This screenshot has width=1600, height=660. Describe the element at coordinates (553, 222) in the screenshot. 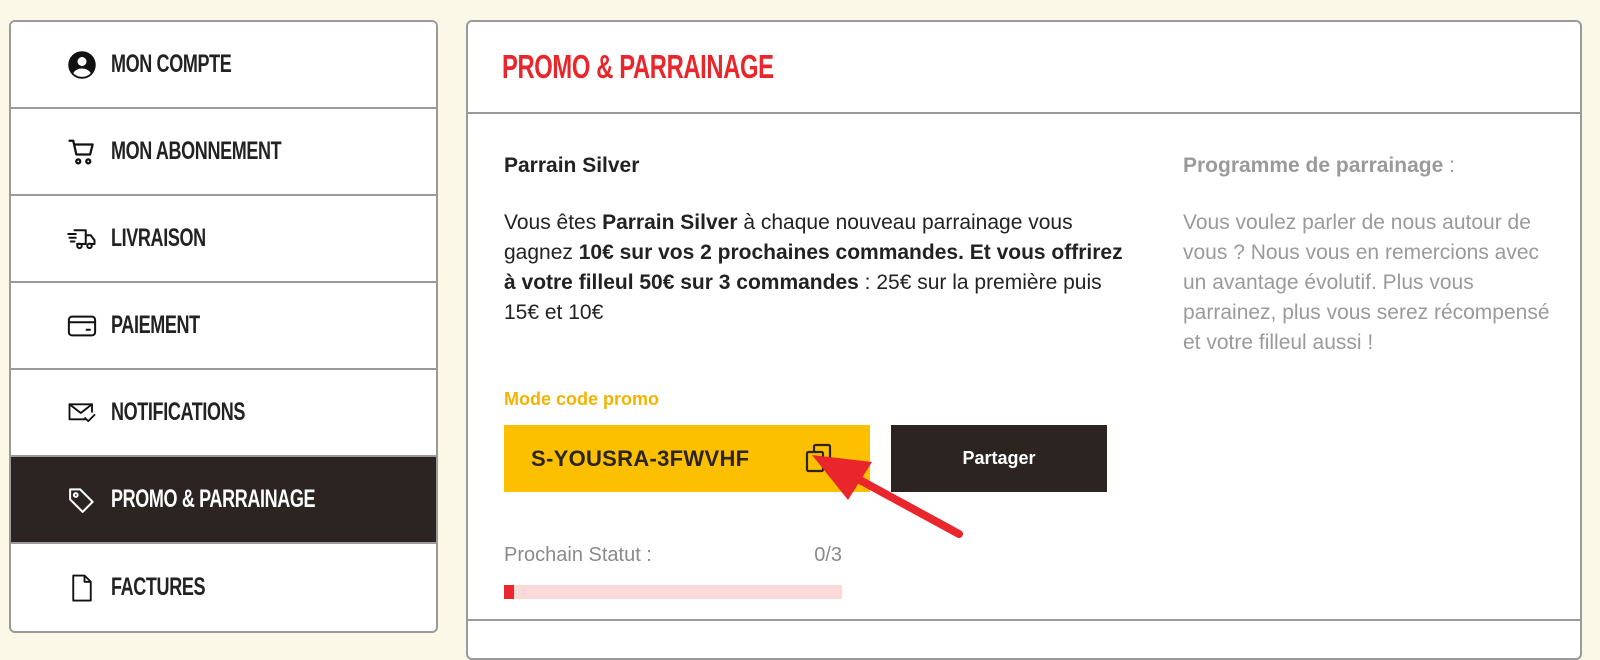

I see `desc-text: Vous êtes` at that location.